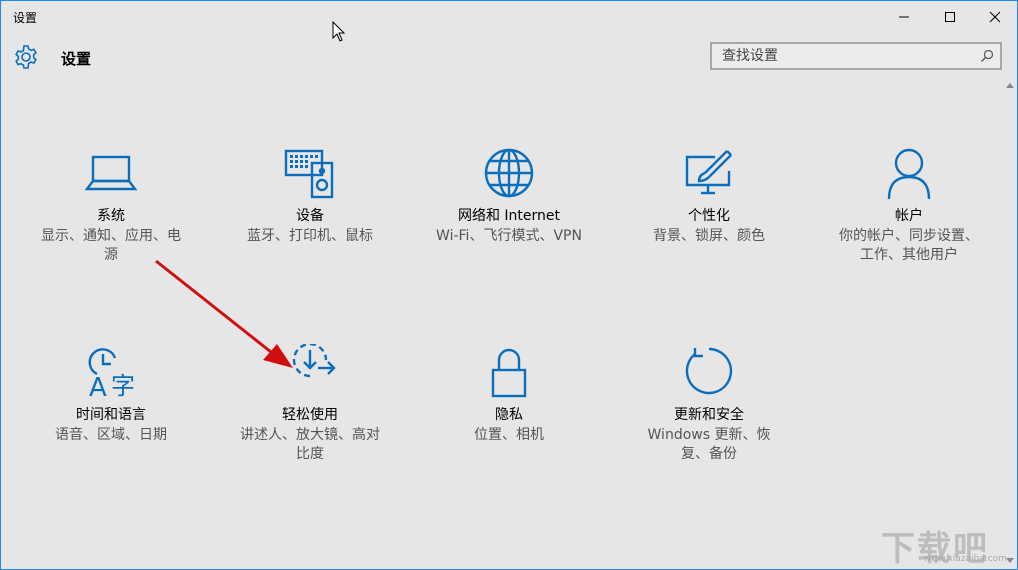 The width and height of the screenshot is (1018, 570). I want to click on search-icon, so click(987, 56).